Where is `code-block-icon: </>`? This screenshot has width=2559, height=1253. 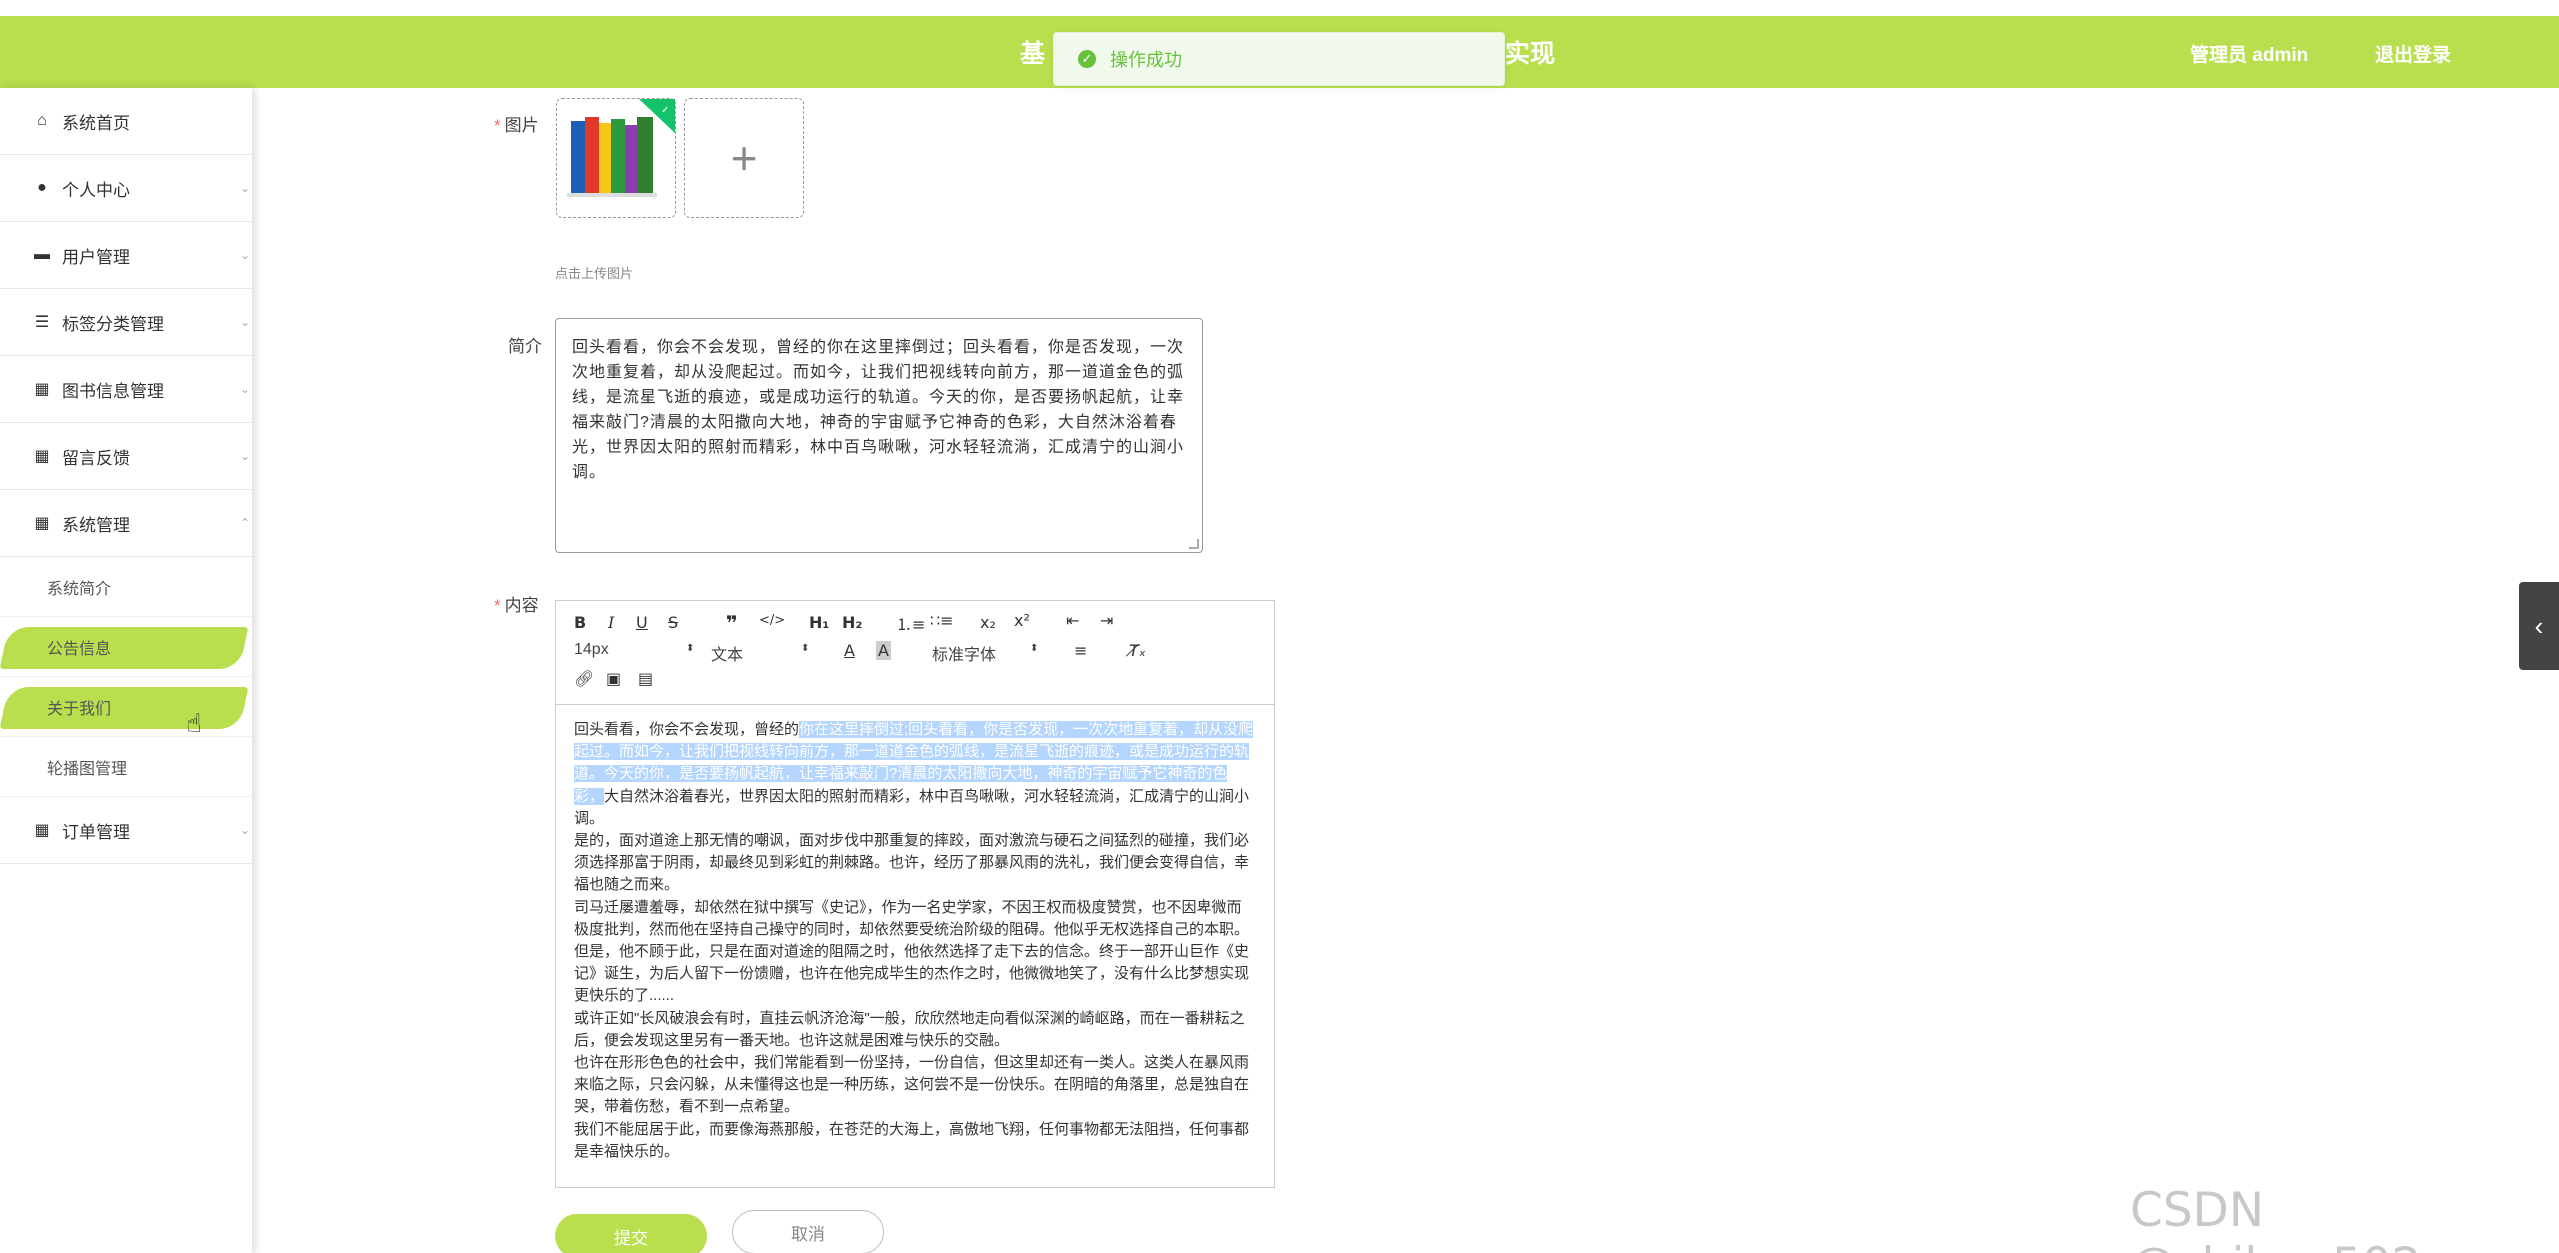 code-block-icon: </> is located at coordinates (772, 620).